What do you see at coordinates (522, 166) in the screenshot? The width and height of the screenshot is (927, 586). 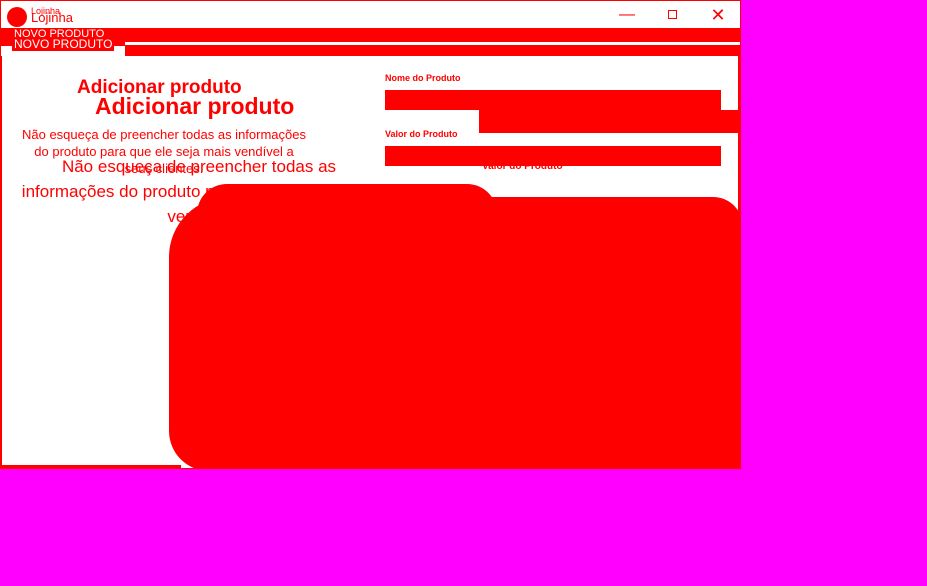 I see `product-value-label-ghost: Valor do Produto` at bounding box center [522, 166].